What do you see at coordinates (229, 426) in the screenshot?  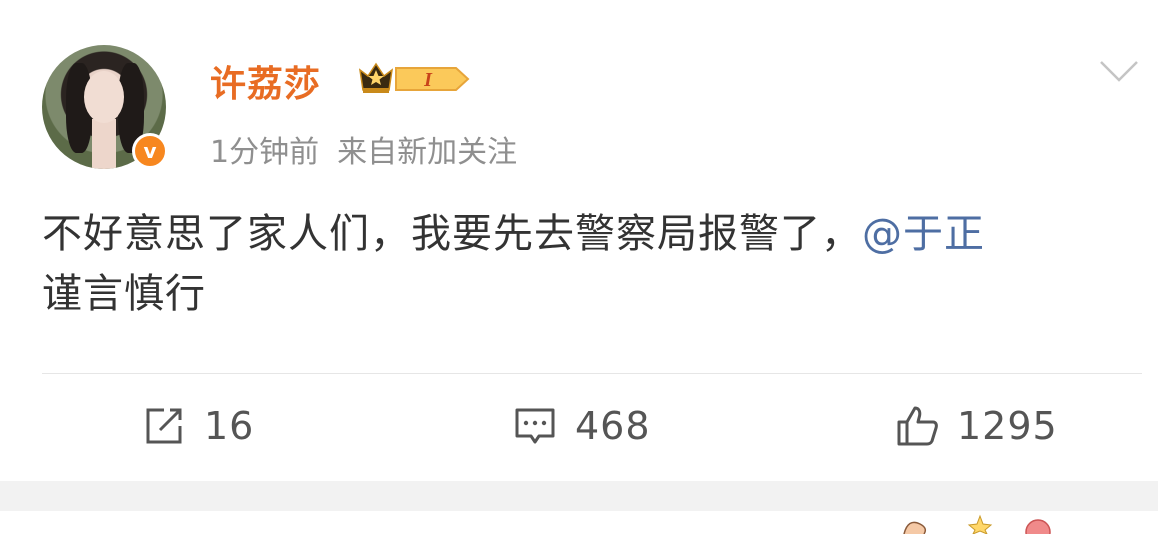 I see `repost-count: 16` at bounding box center [229, 426].